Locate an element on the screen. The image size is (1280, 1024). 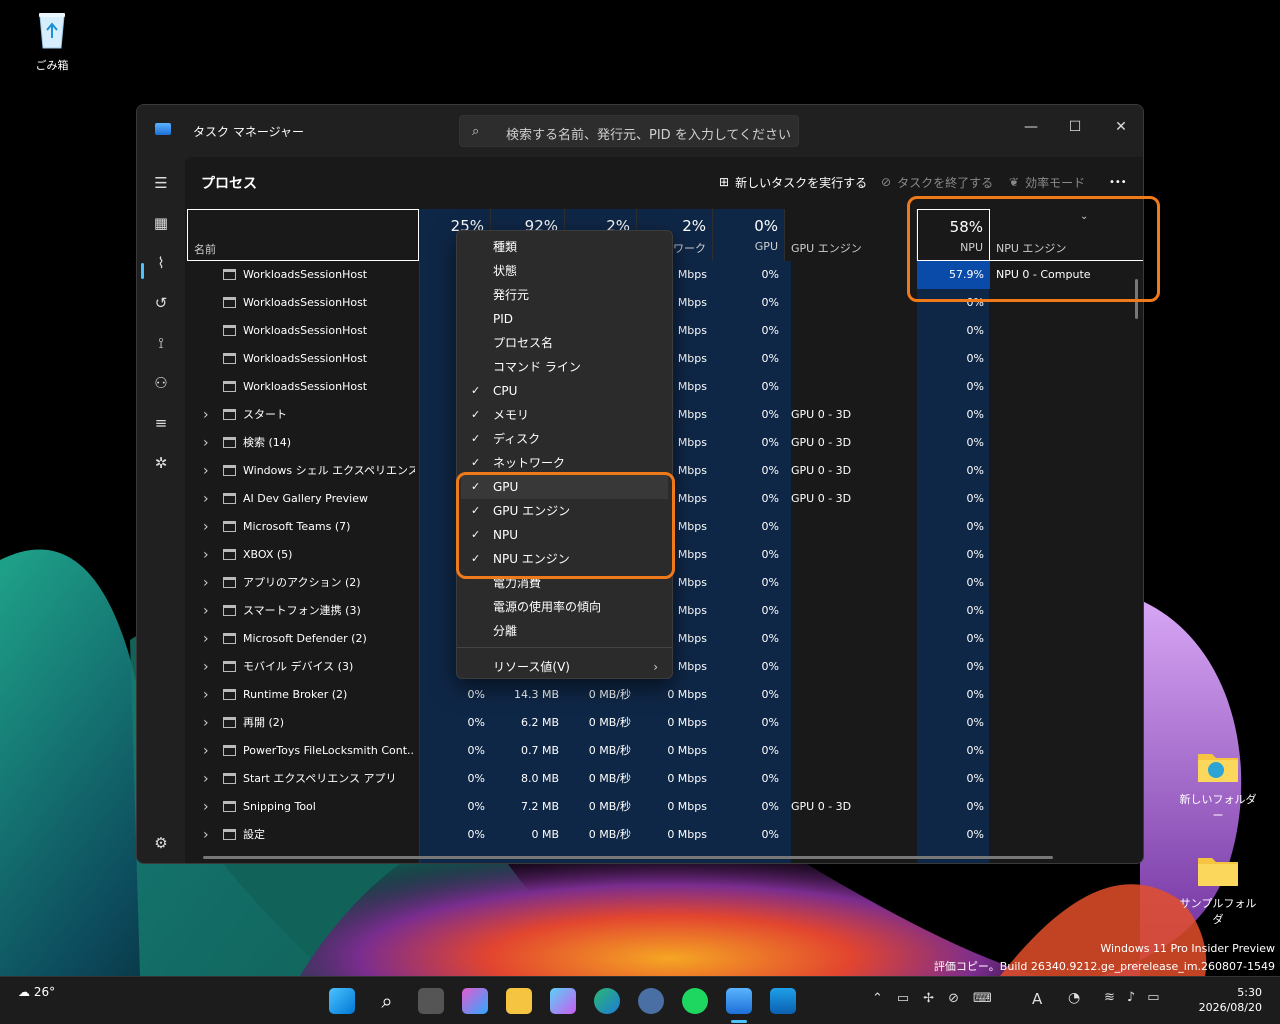
minimize-button: — is located at coordinates (1031, 127).